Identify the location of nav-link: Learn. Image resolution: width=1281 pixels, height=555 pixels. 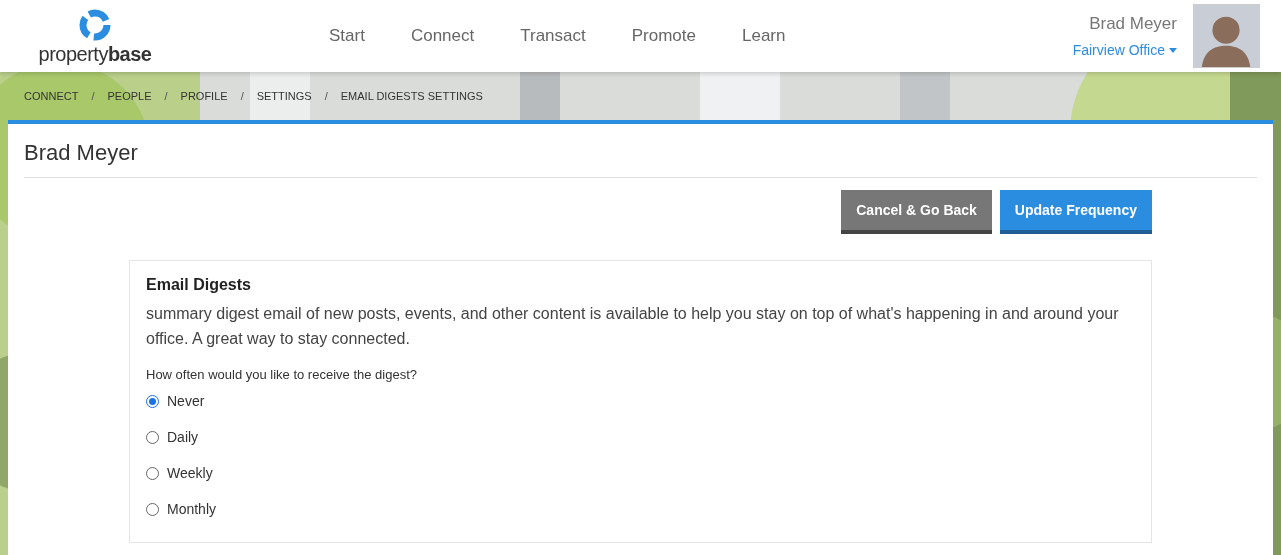
(764, 36).